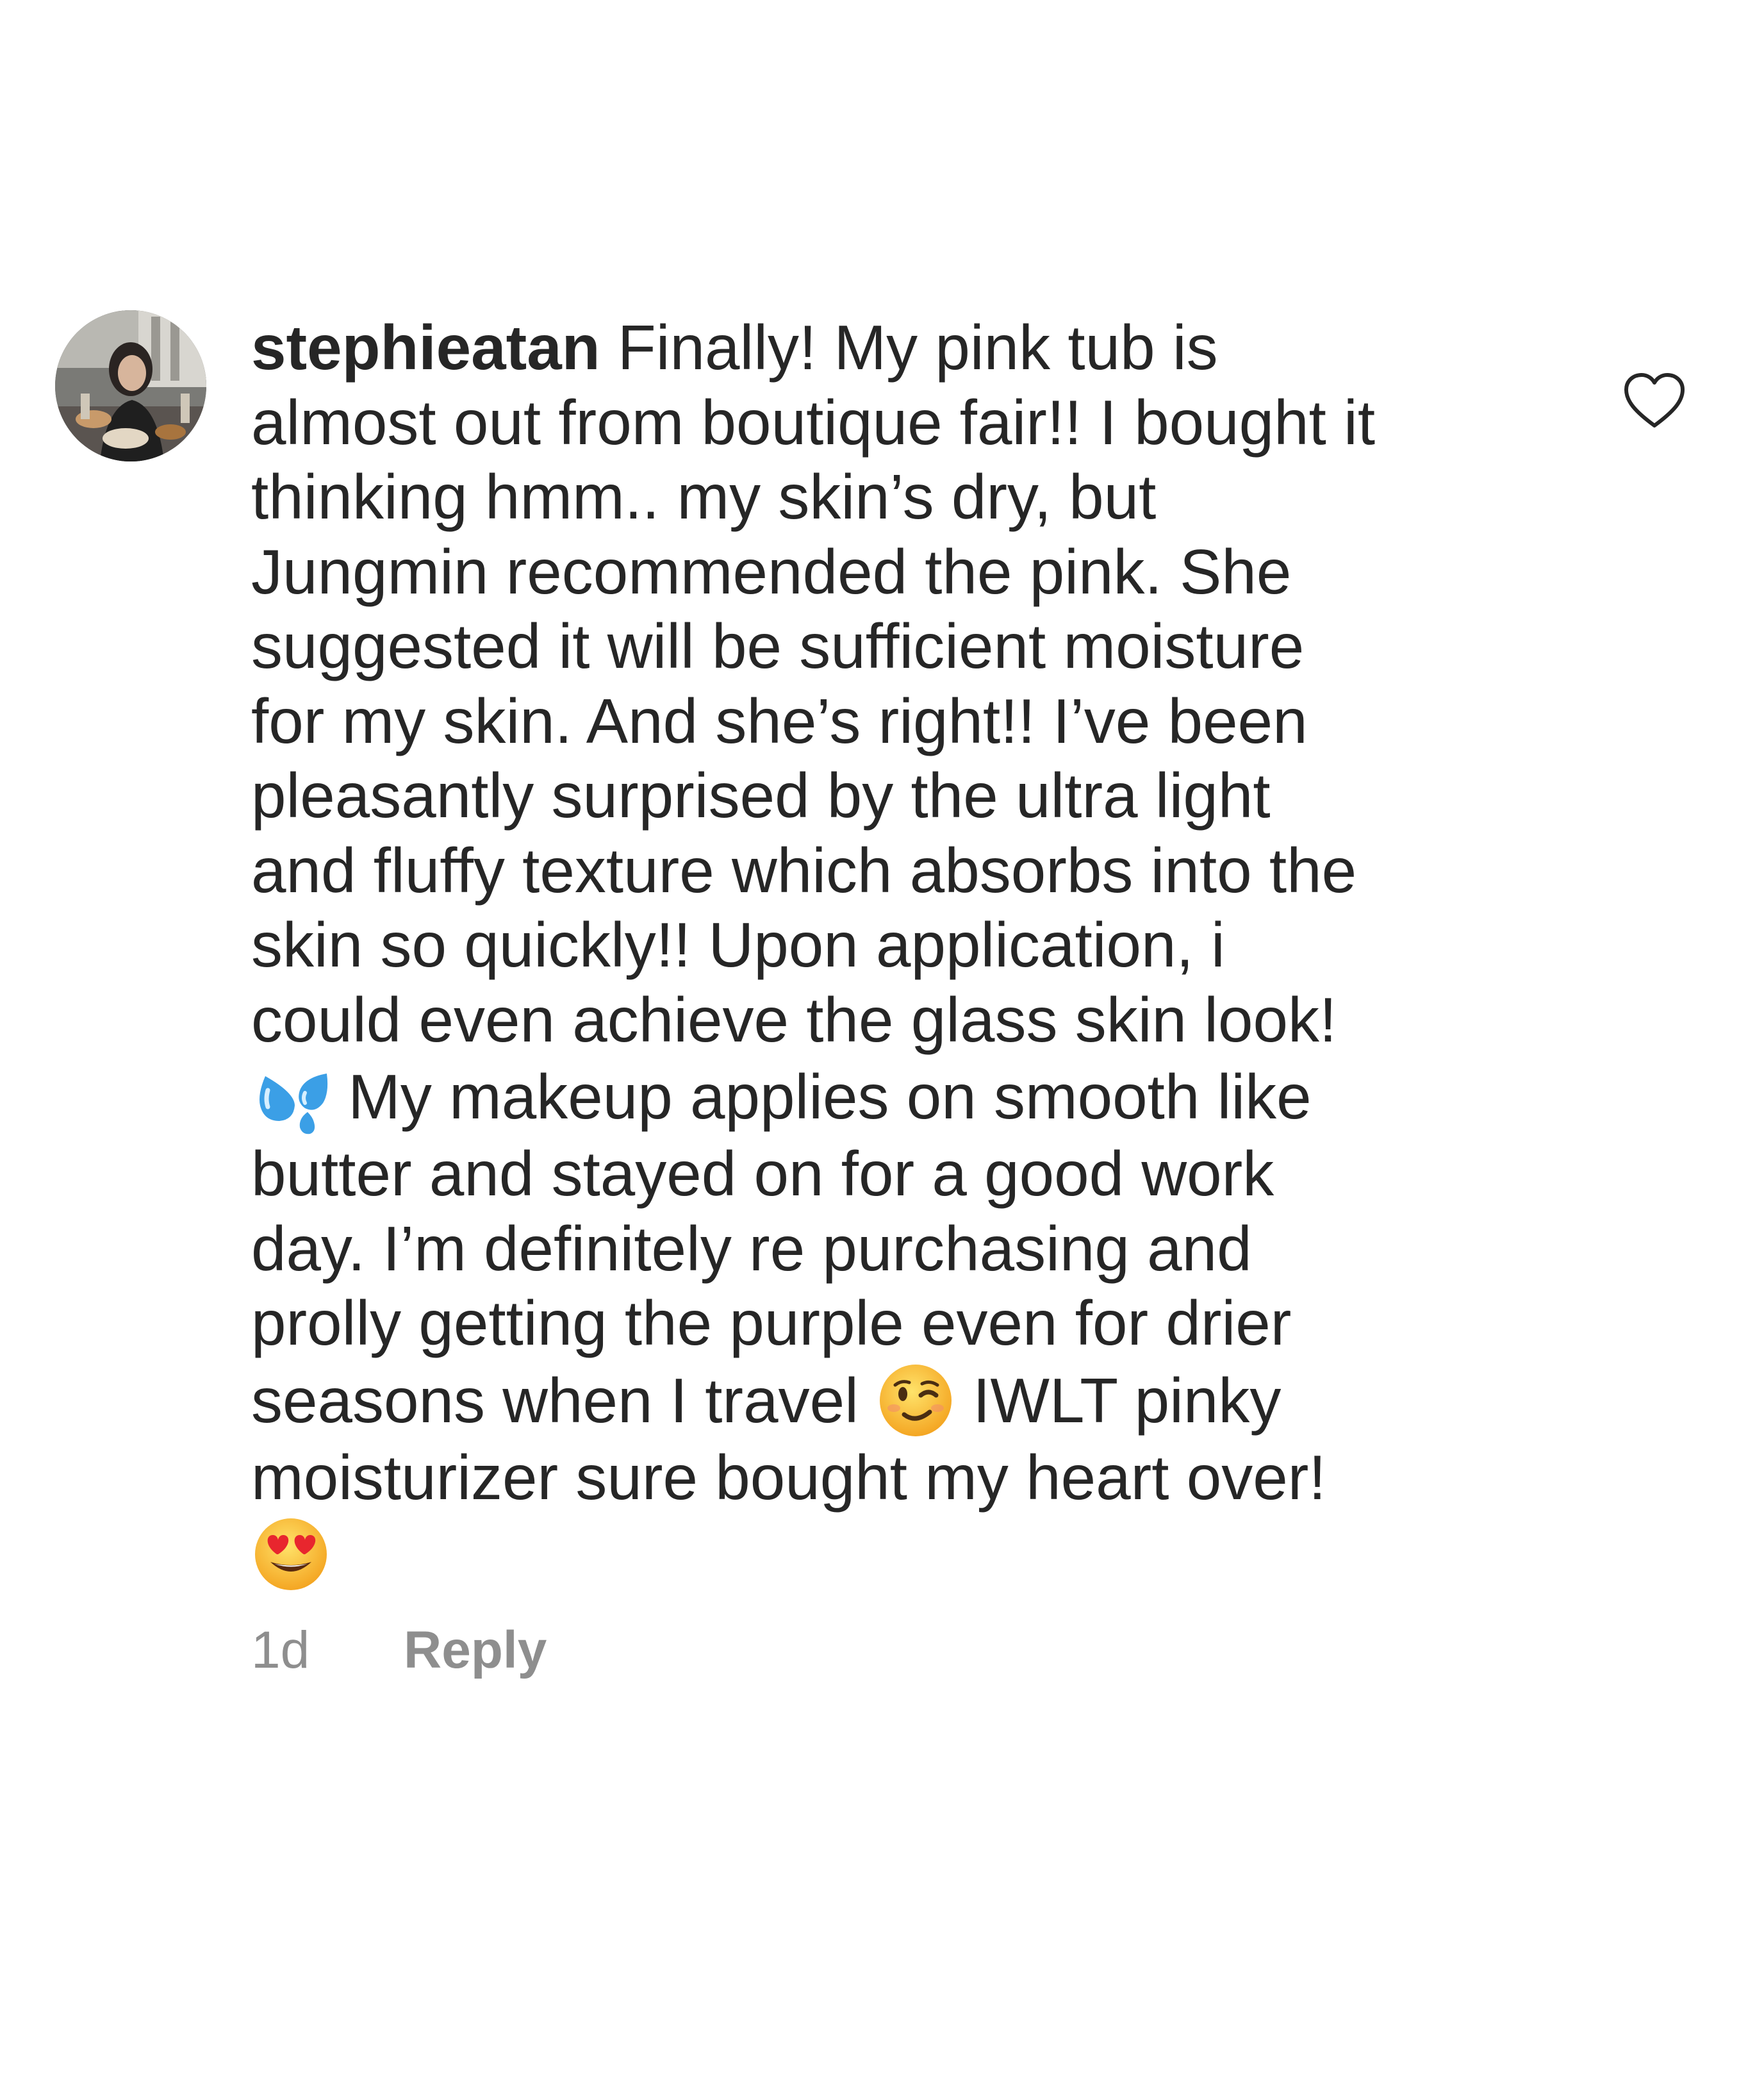  What do you see at coordinates (778, 646) in the screenshot?
I see `comment-line: suggested it will be sufficient moisture` at bounding box center [778, 646].